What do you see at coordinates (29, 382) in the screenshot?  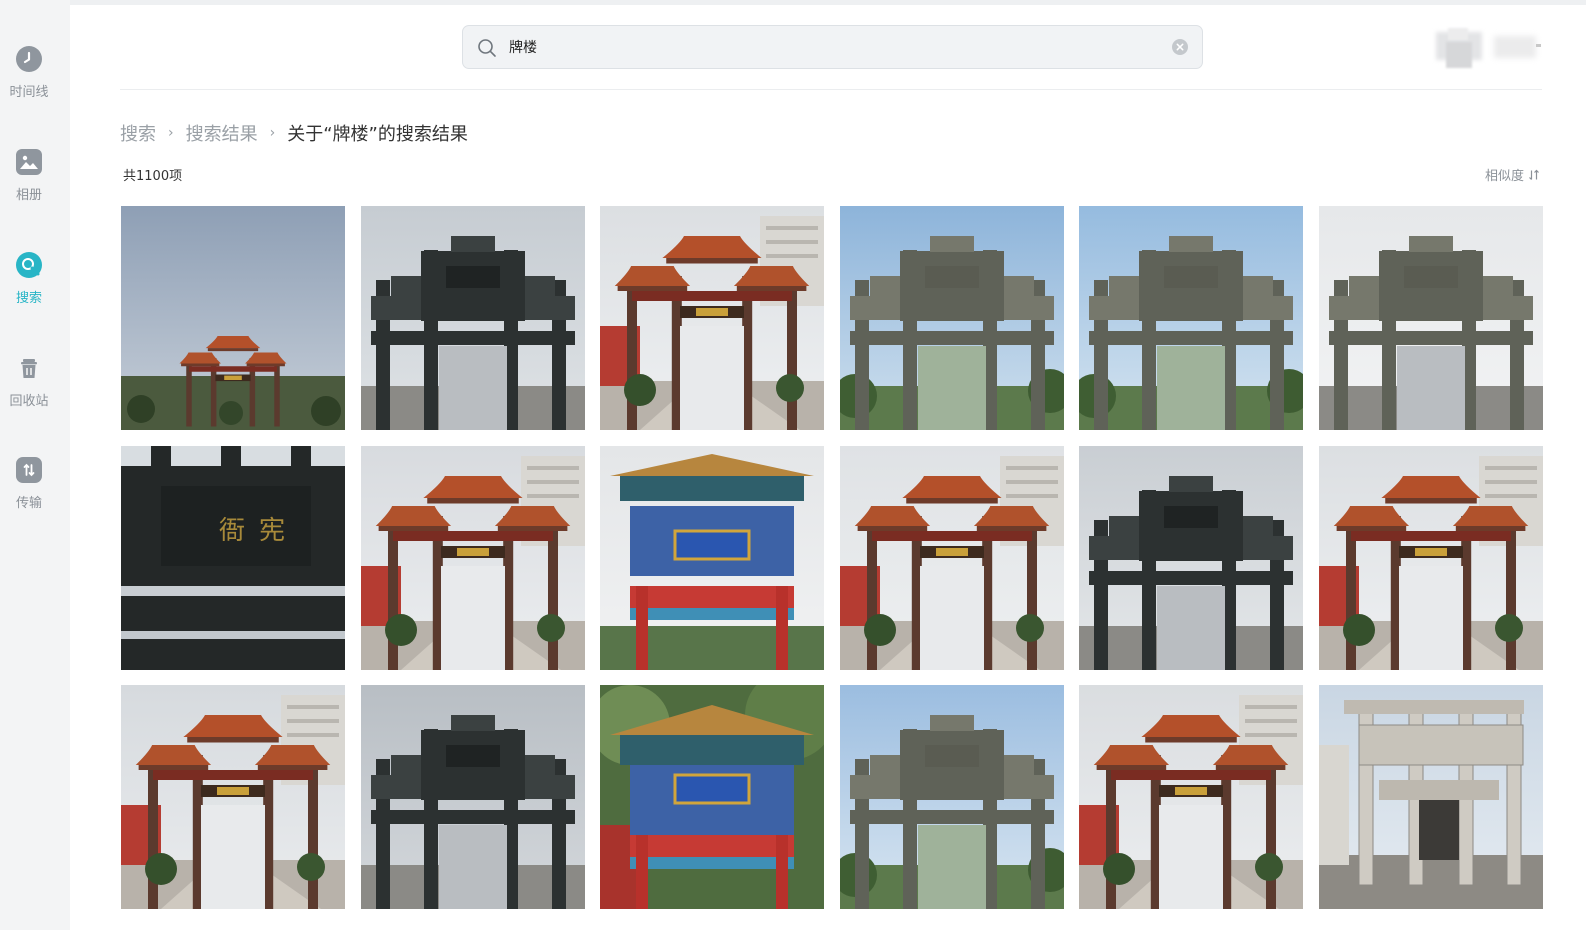 I see `sidebar-item-trash: 回收站` at bounding box center [29, 382].